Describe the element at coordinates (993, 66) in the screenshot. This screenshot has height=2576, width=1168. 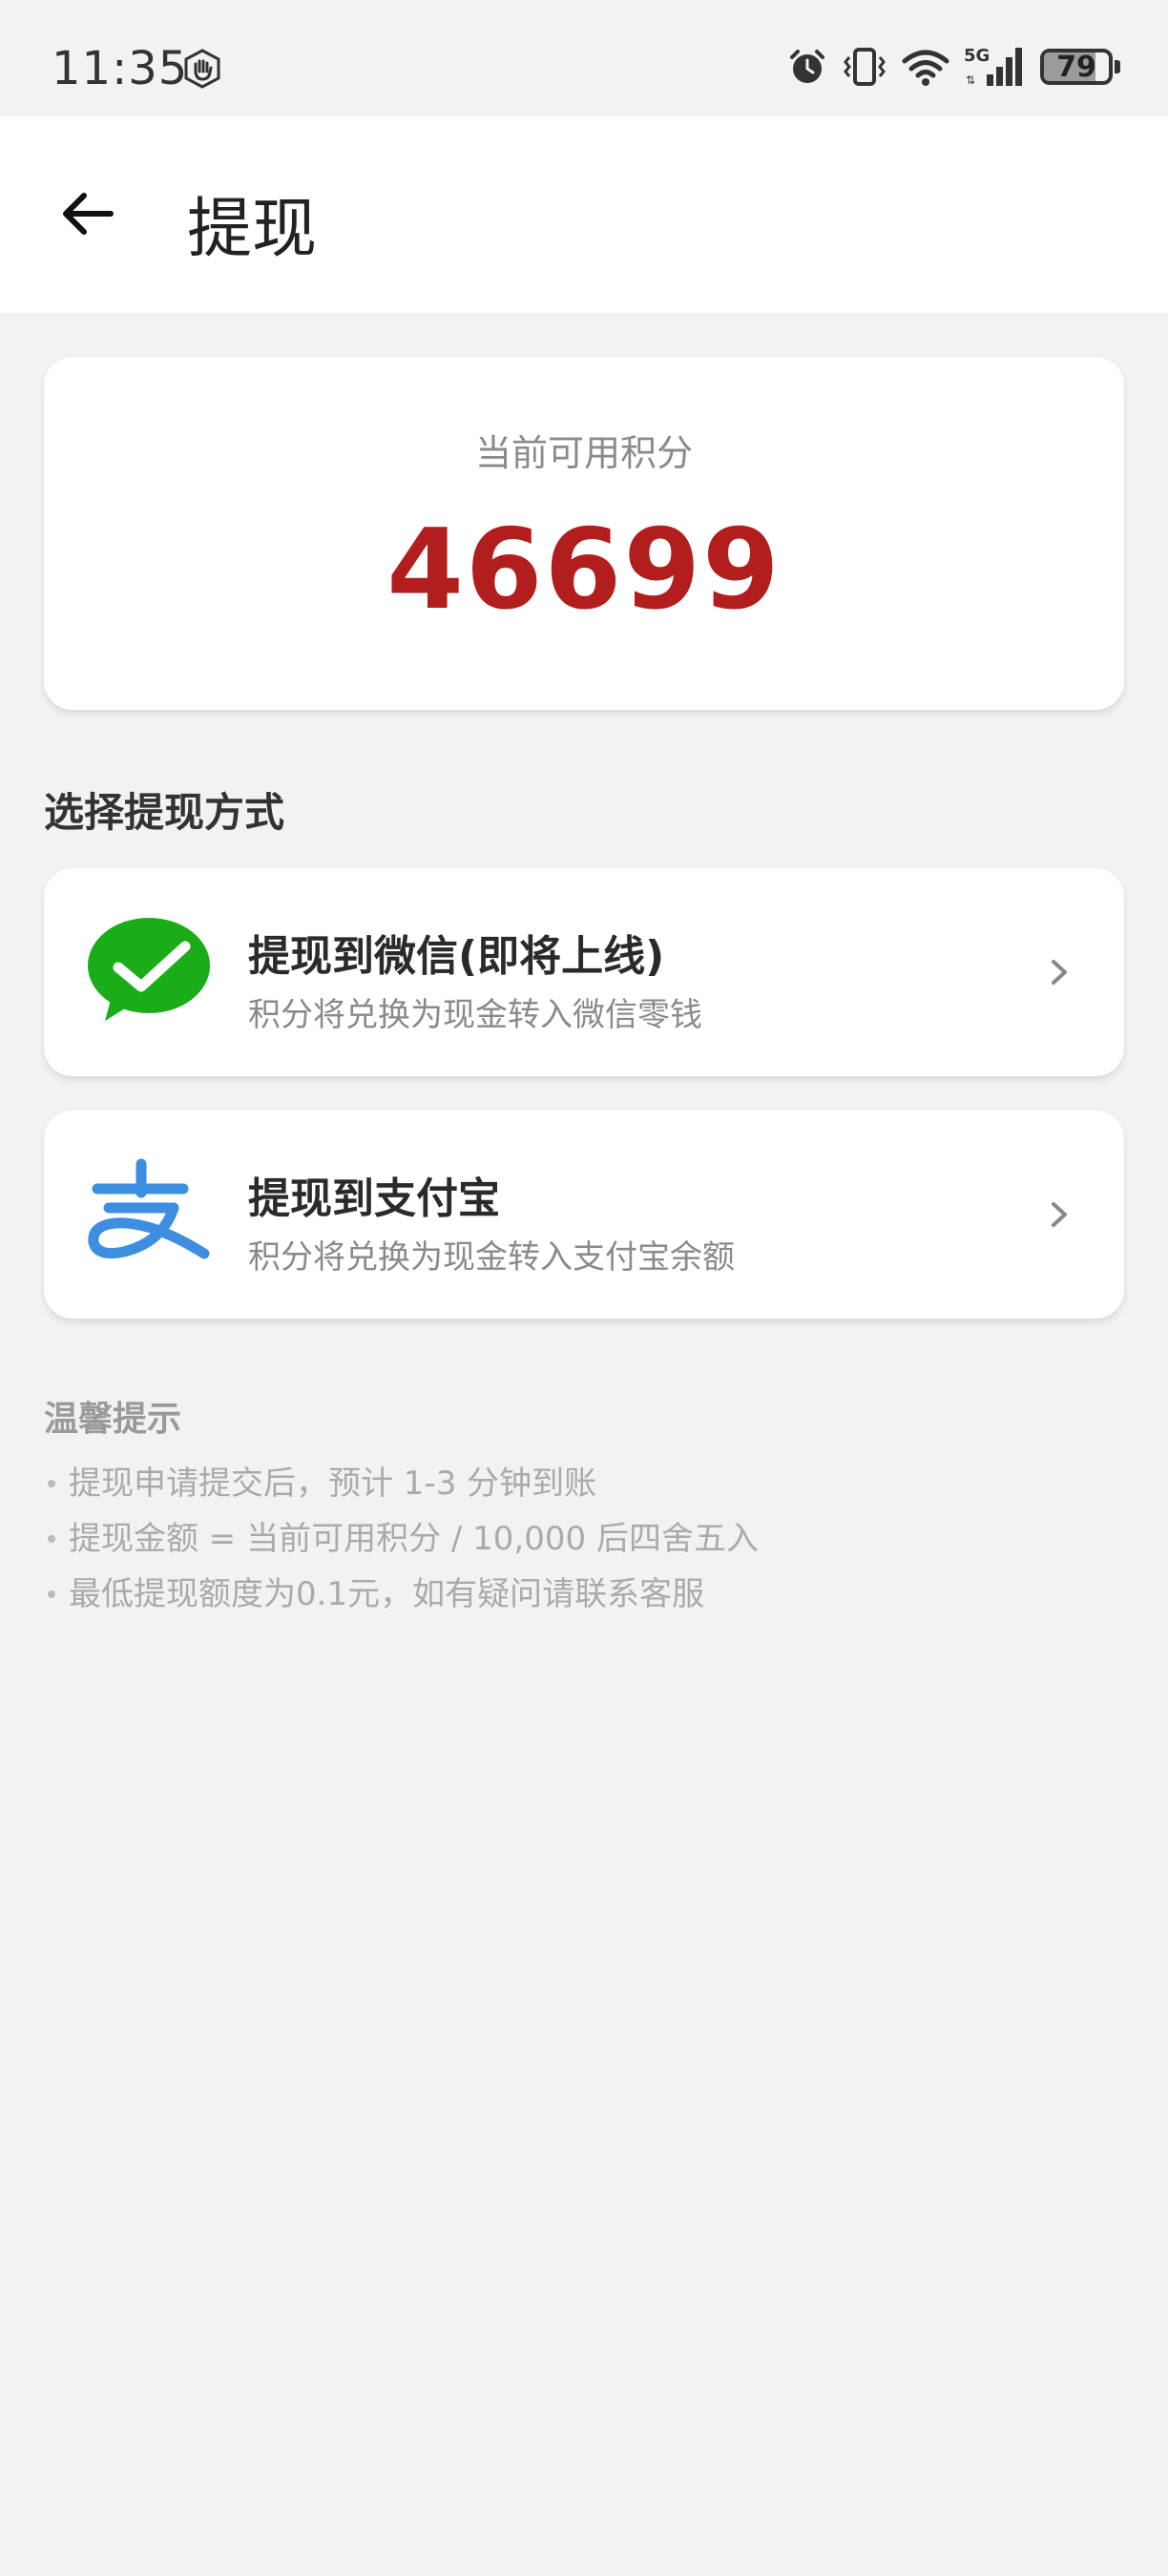
I see `signal-icon: 5G ⇅` at that location.